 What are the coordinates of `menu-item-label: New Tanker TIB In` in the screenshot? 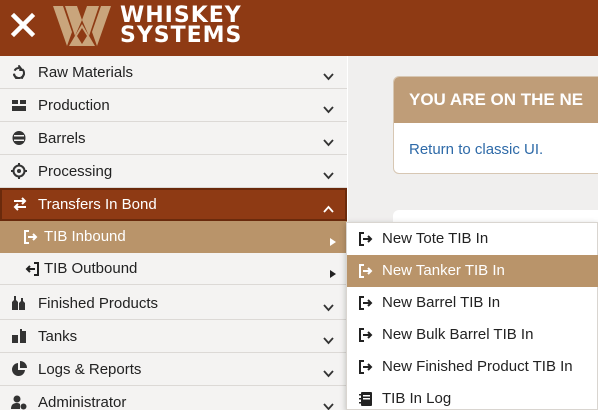 It's located at (443, 270).